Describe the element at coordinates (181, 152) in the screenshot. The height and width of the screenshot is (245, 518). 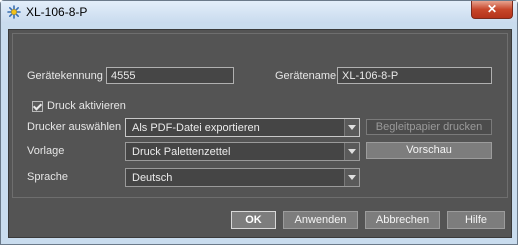
I see `template-select-value: Druck Palettenzettel` at that location.